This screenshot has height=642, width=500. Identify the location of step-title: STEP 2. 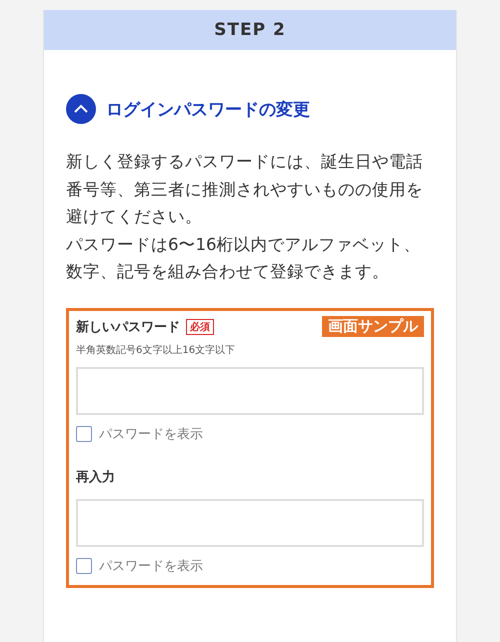
(250, 30).